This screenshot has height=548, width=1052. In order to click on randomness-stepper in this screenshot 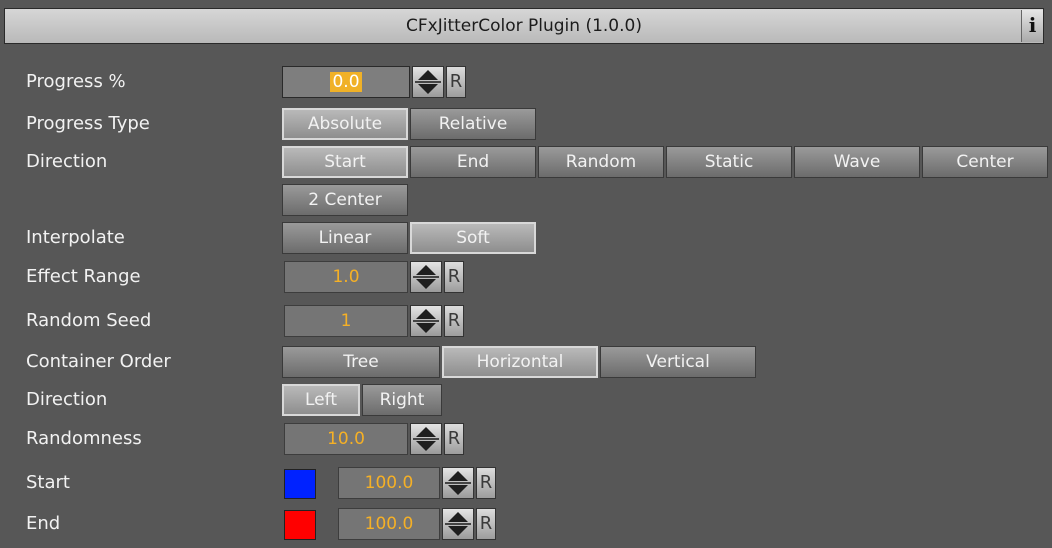, I will do `click(426, 439)`.